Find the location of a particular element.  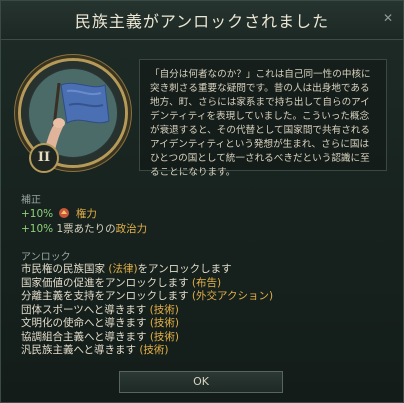

unlock-tag: (布告) is located at coordinates (206, 283).